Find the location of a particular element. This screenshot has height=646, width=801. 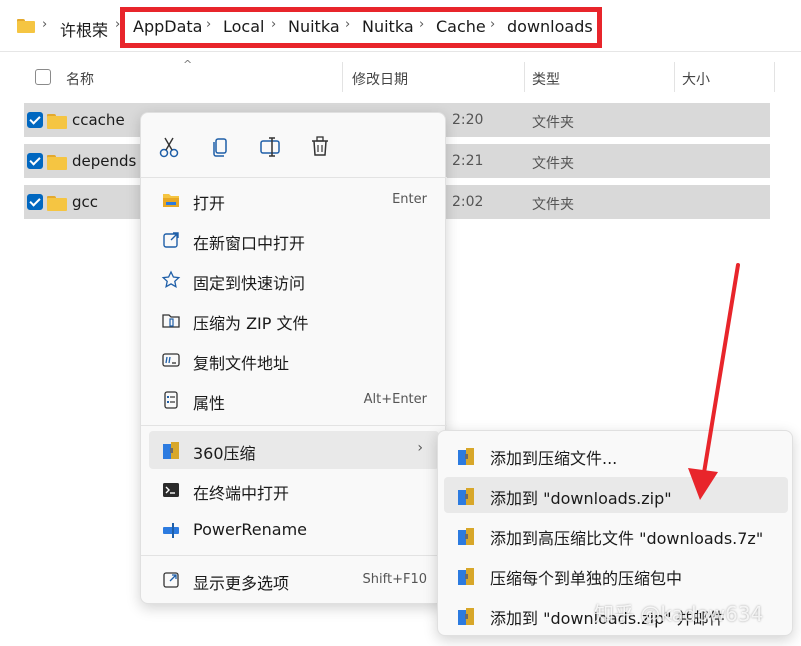

menu-item-open: 打开 Enter is located at coordinates (294, 200).